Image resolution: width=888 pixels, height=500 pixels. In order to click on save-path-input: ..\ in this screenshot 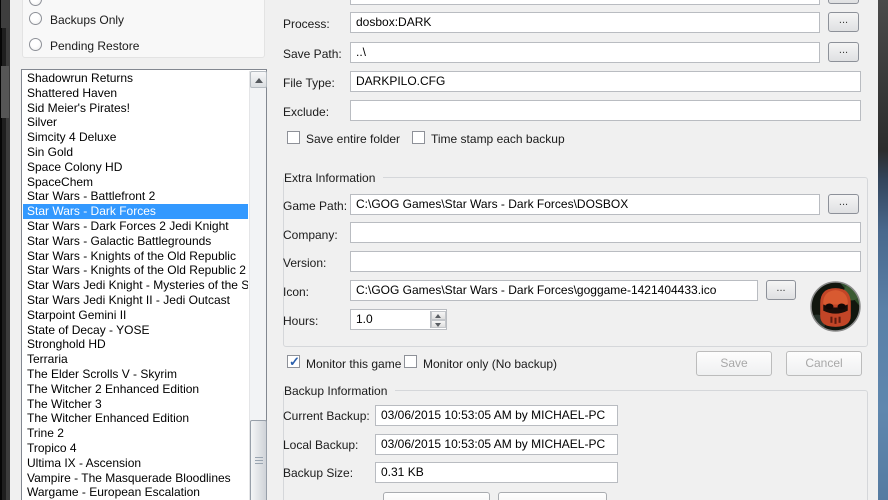, I will do `click(585, 52)`.